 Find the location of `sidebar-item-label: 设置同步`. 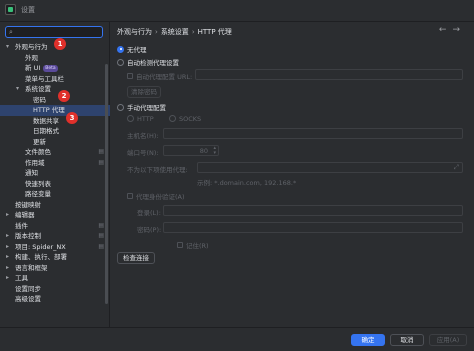

sidebar-item-label: 设置同步 is located at coordinates (28, 288).